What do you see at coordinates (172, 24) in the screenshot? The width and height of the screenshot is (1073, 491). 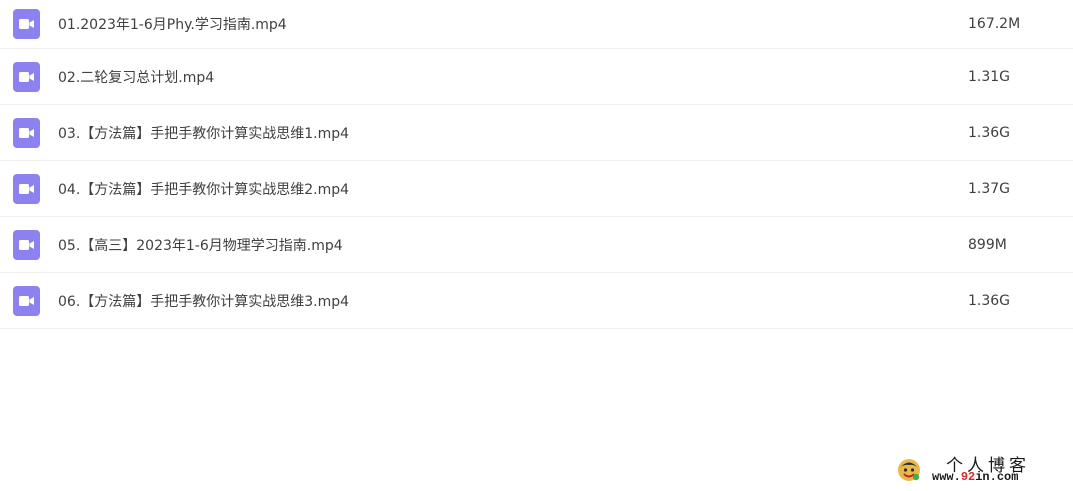 I see `file-name: 01.2023年1-6月Phy.学习指南.mp4` at bounding box center [172, 24].